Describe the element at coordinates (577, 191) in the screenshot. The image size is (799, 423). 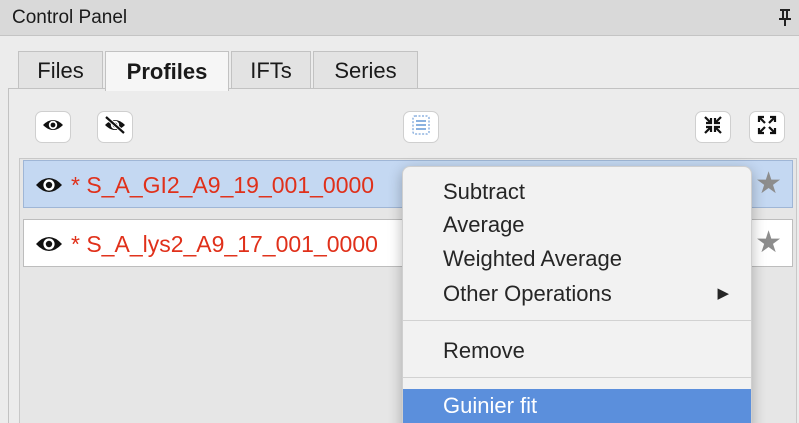
I see `menu-item-subtract: Subtract` at that location.